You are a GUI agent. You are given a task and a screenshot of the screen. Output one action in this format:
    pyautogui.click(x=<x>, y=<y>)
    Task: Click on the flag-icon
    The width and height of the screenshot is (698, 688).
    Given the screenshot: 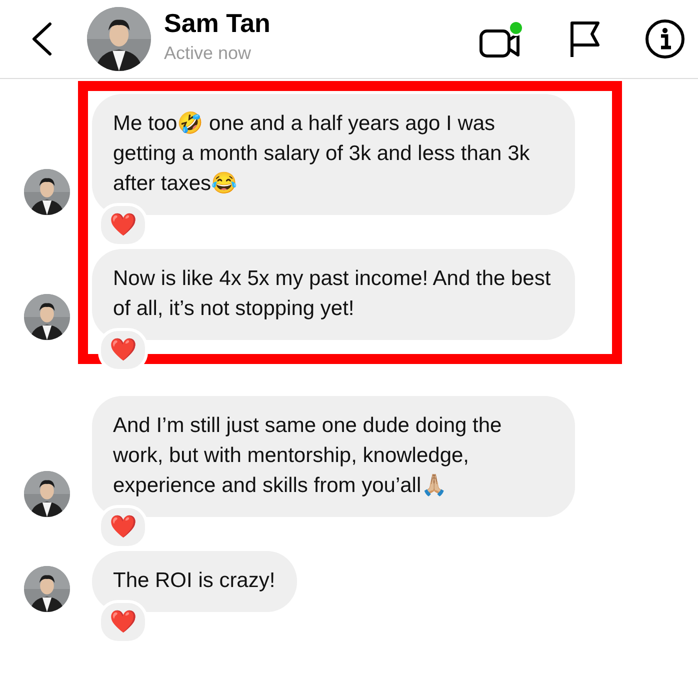 What is the action you would take?
    pyautogui.click(x=585, y=39)
    